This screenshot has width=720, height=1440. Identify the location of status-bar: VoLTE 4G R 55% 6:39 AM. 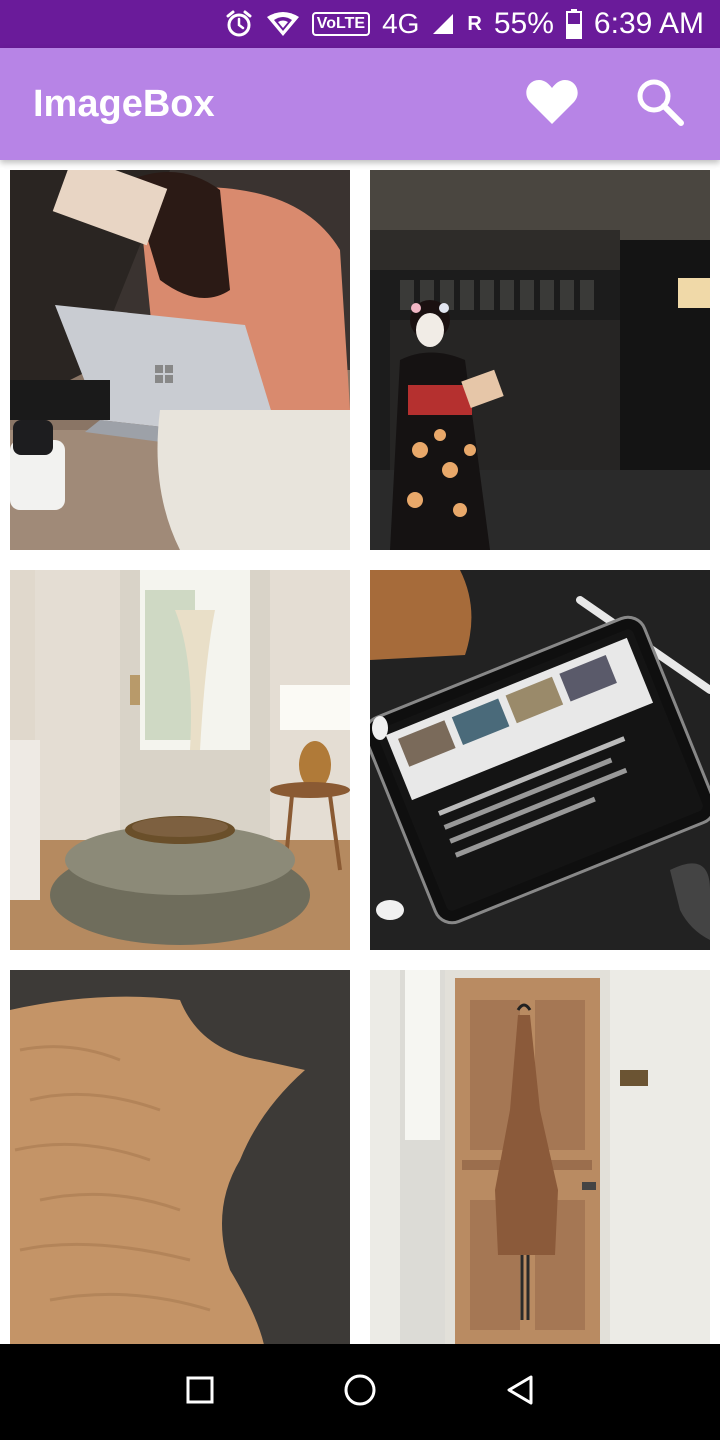
(360, 24).